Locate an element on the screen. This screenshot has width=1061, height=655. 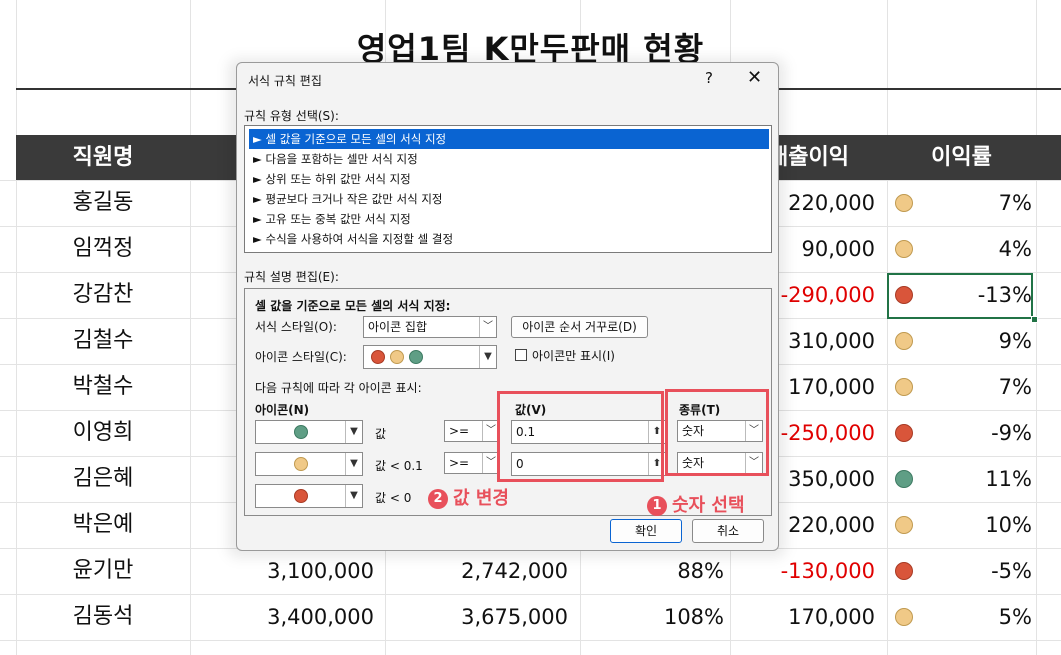
operator-select-2: >= ﹀ is located at coordinates (472, 463).